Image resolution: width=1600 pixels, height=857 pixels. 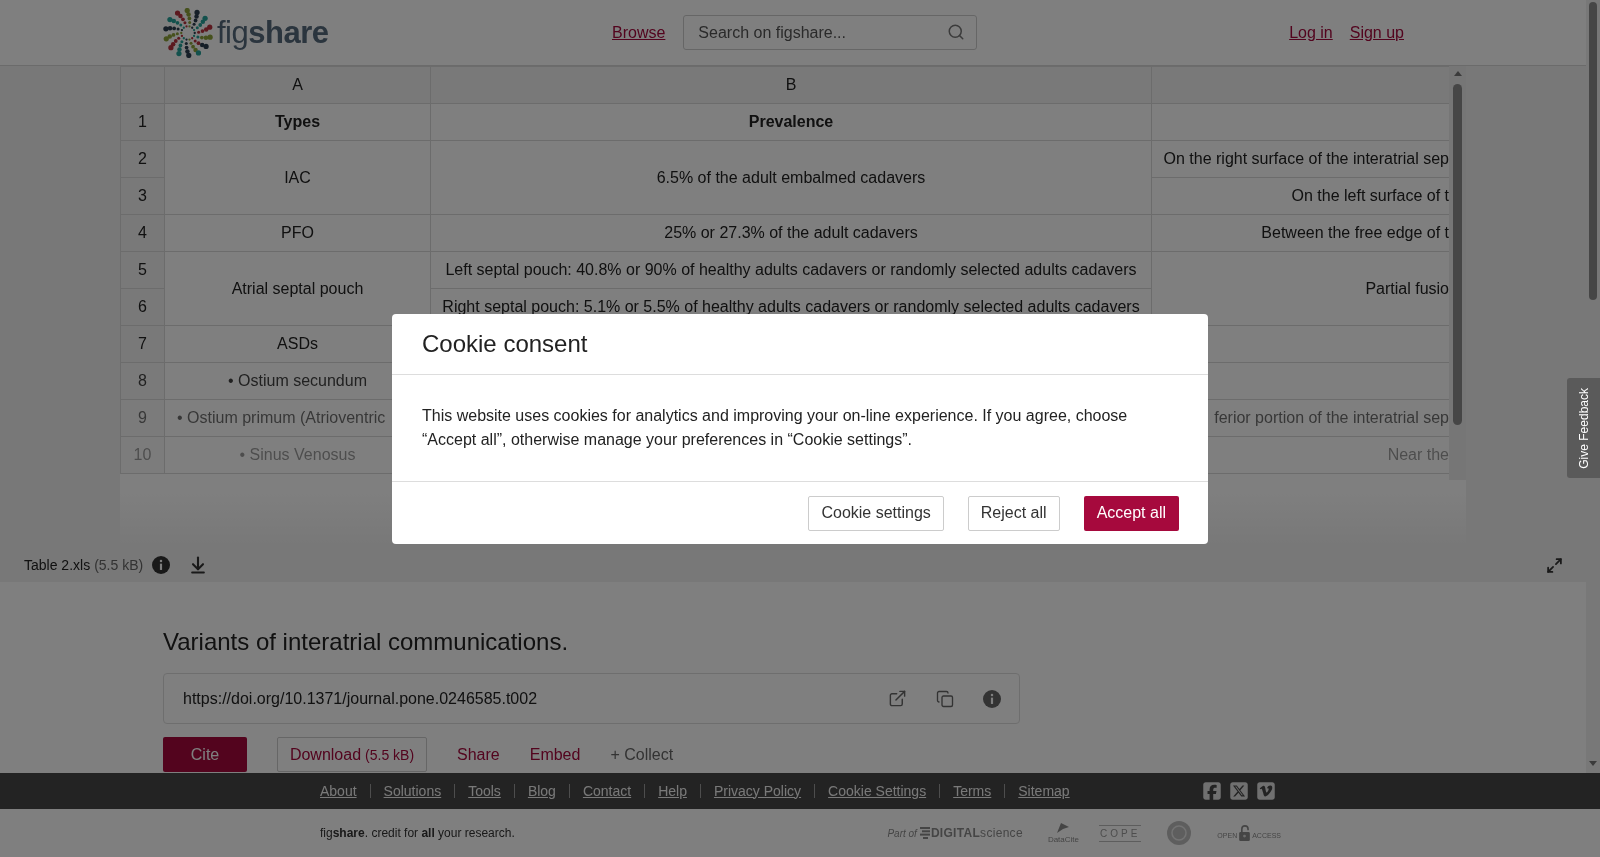 I want to click on expand-icon, so click(x=1554, y=565).